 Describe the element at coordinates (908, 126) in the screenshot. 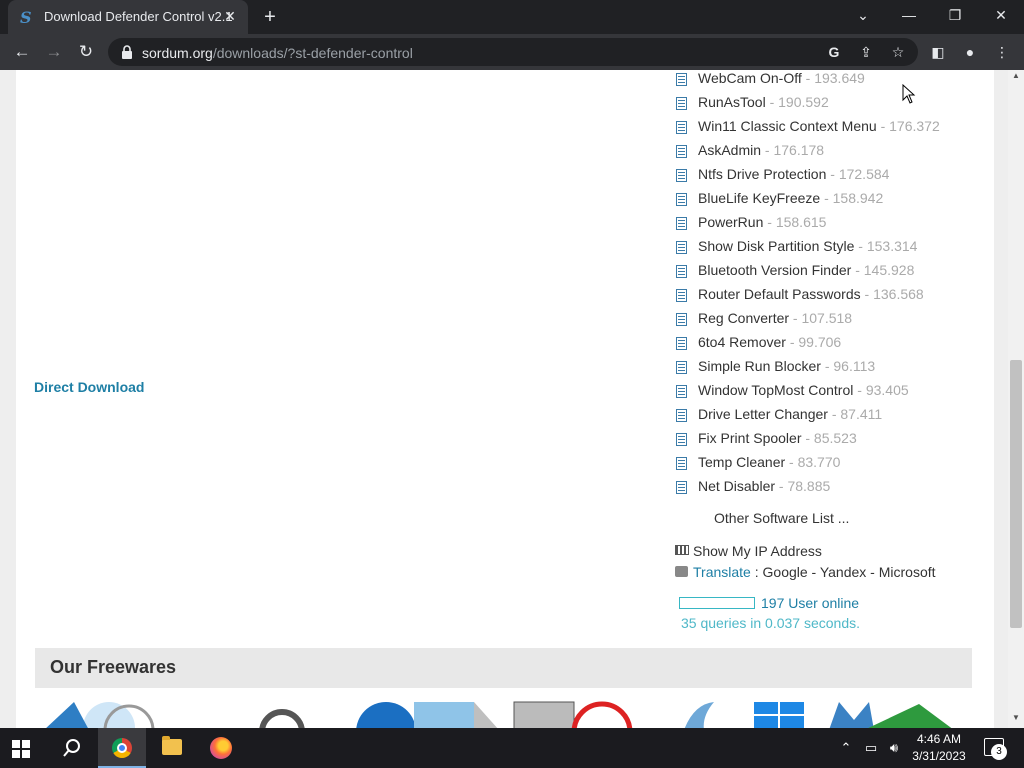

I see `download-count: - 176.372` at that location.